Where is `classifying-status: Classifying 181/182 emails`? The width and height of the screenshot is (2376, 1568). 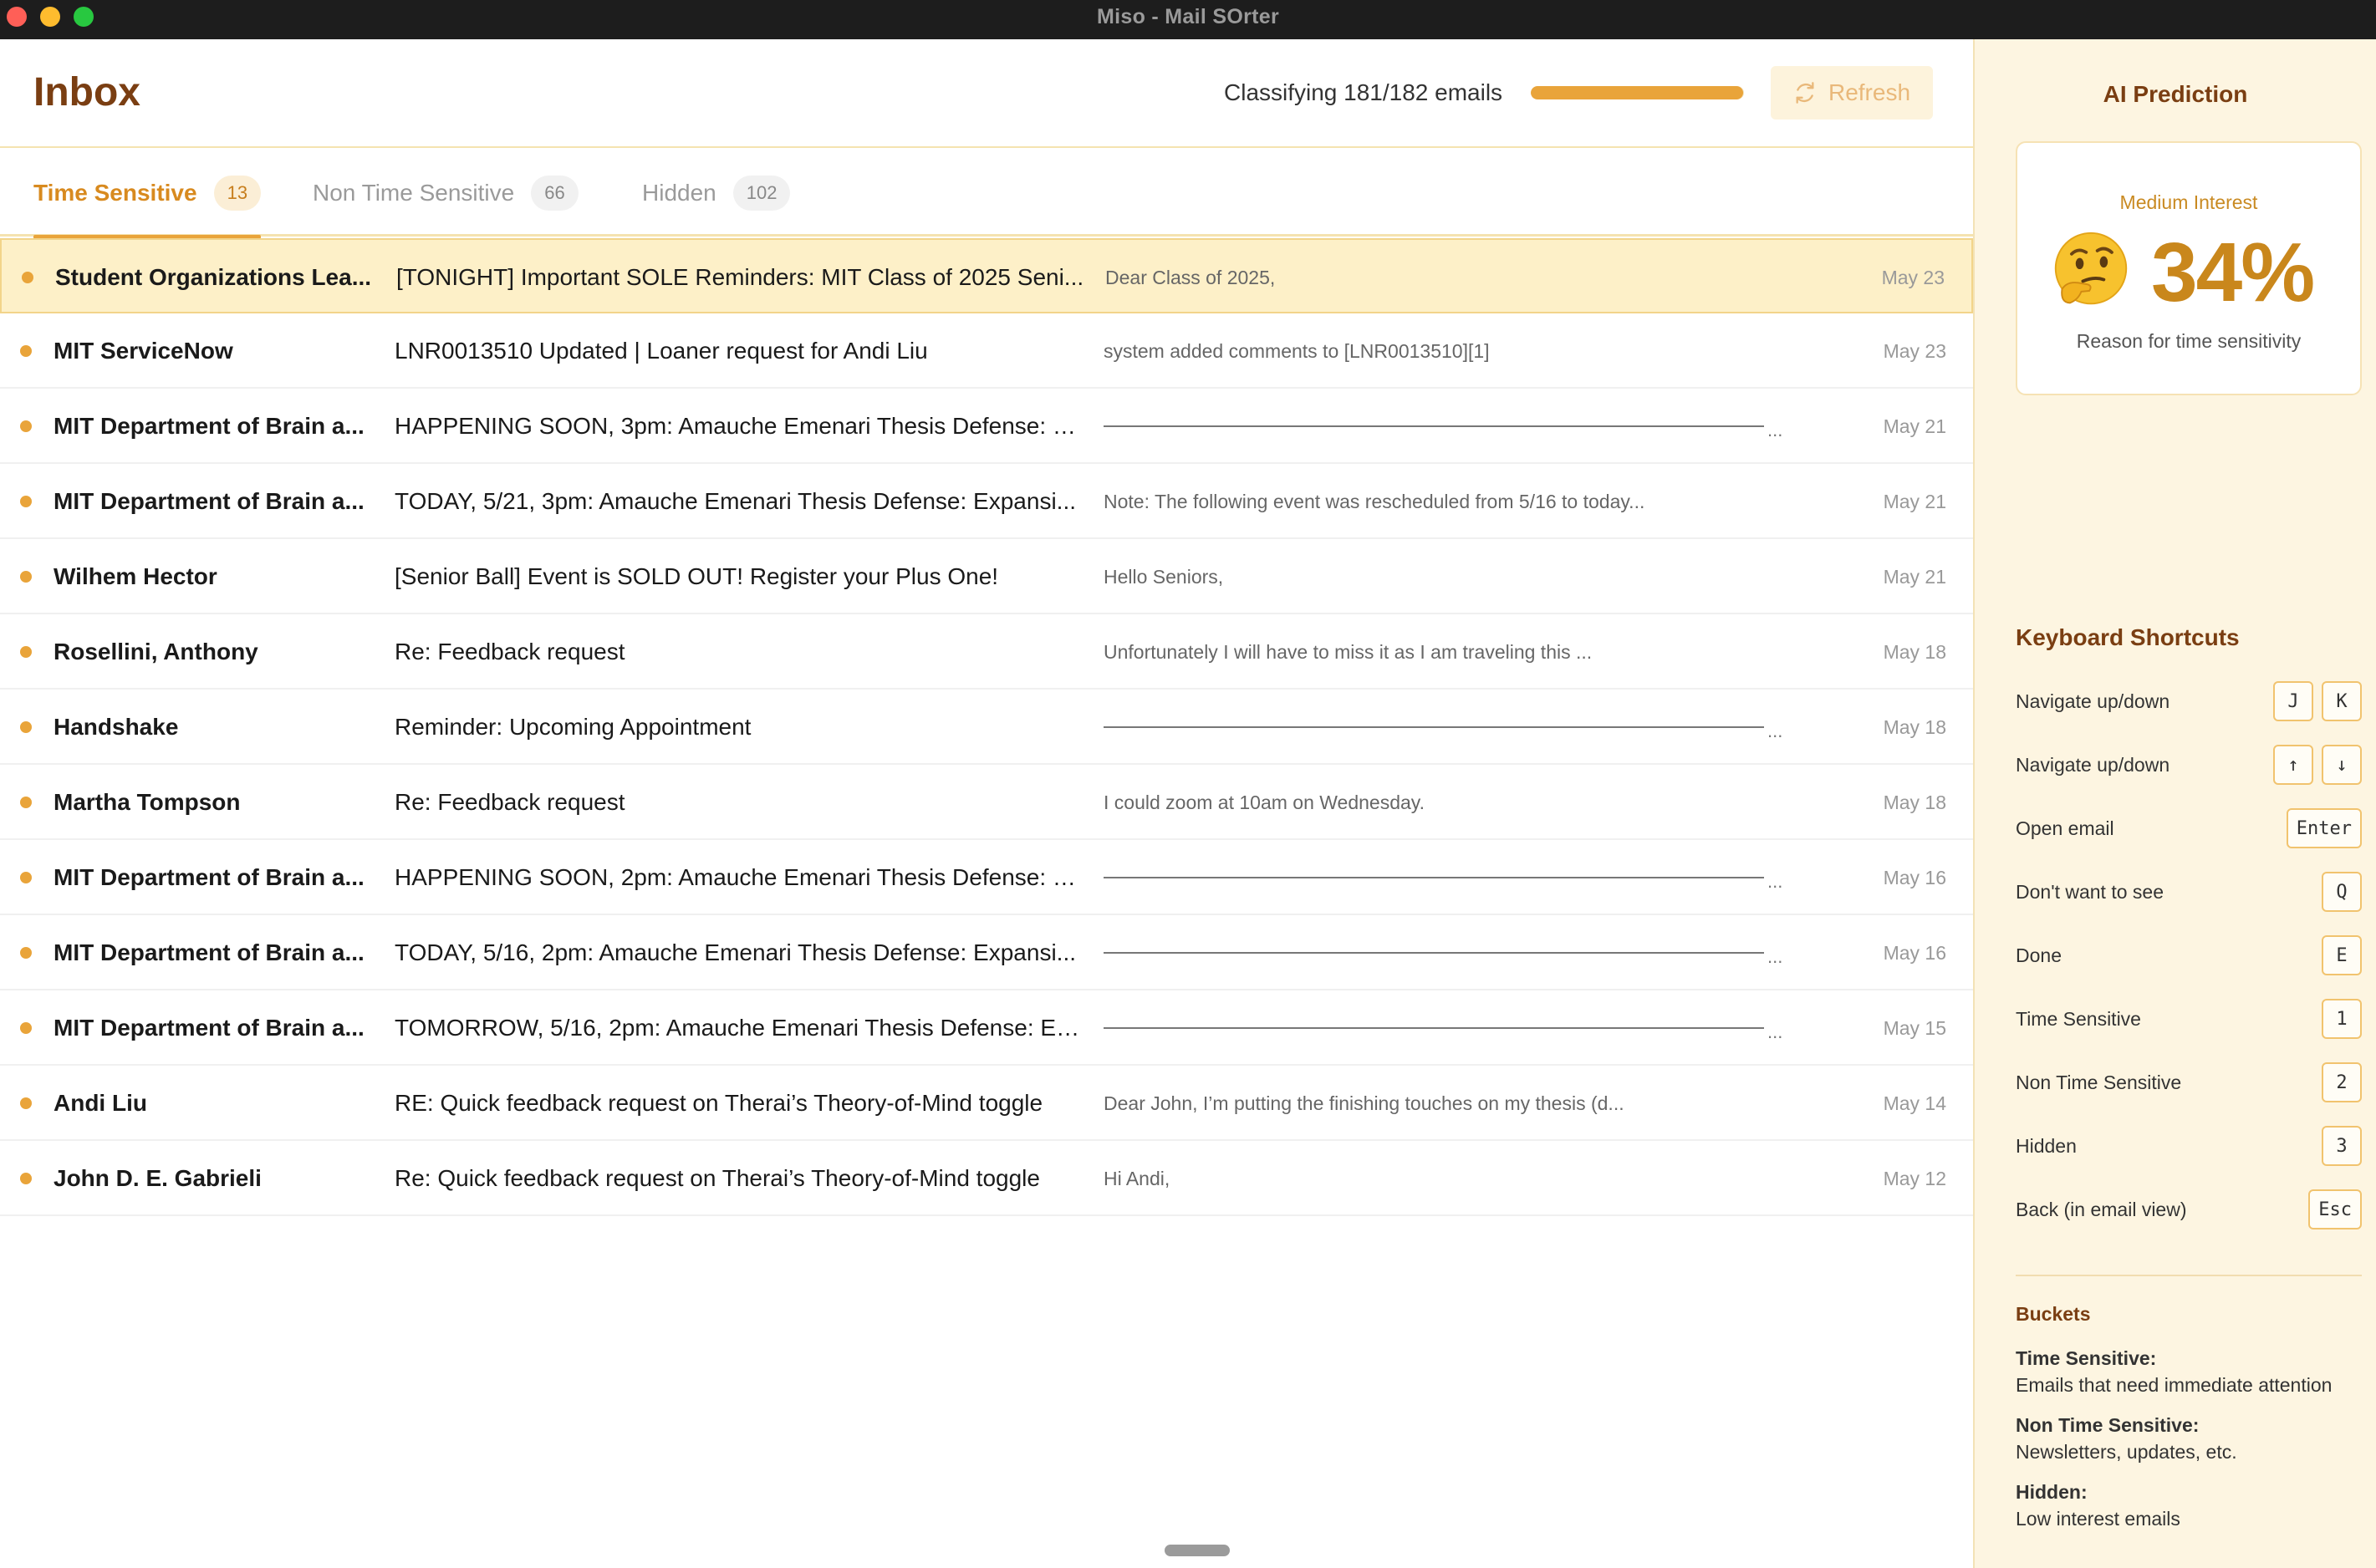
classifying-status: Classifying 181/182 emails is located at coordinates (1363, 92).